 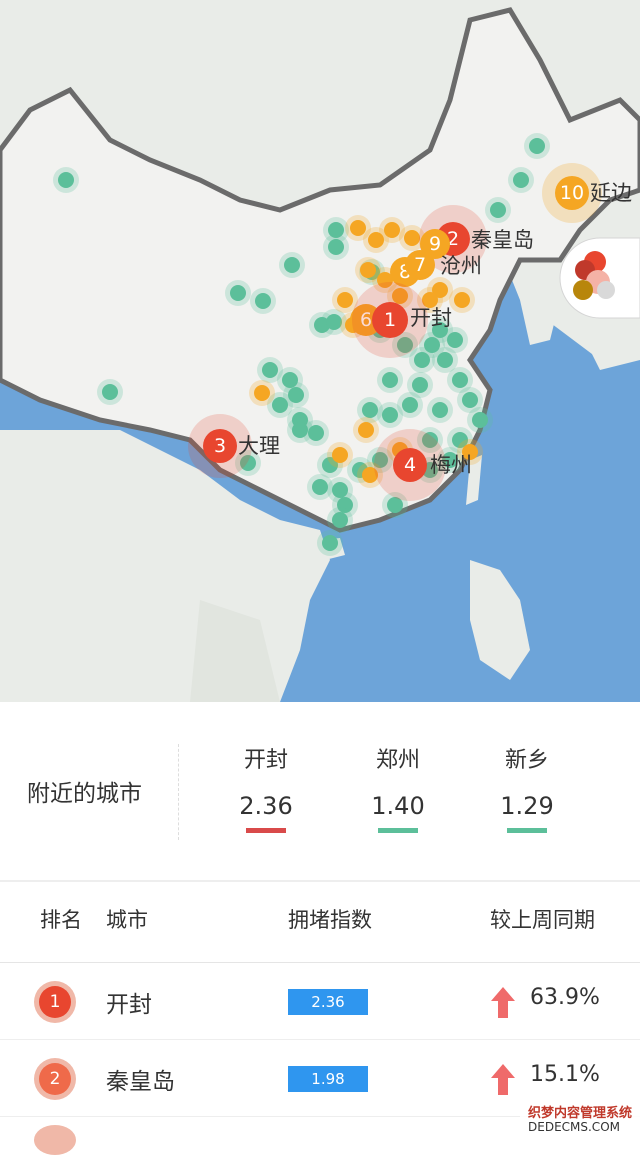 I want to click on label-dali: 大理, so click(x=259, y=446).